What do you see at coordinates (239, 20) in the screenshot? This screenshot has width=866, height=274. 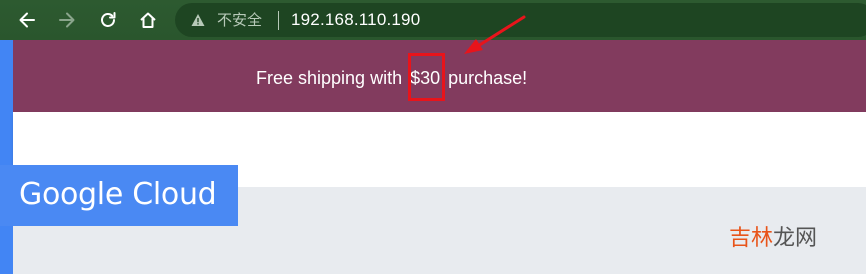 I see `security-status-label: 不安全` at bounding box center [239, 20].